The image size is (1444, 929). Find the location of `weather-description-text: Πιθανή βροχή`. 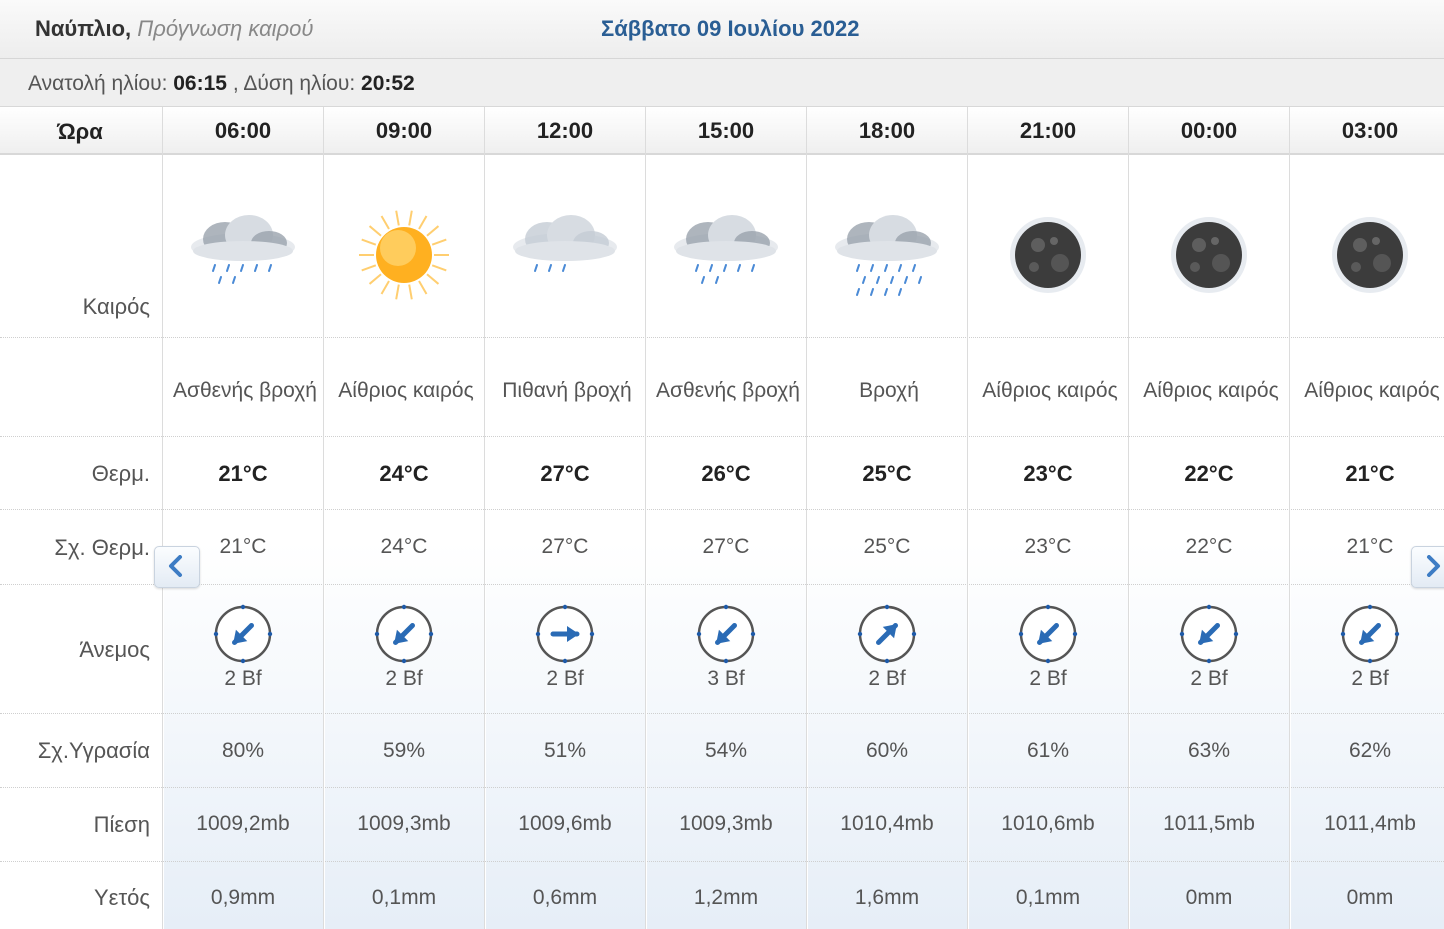

weather-description-text: Πιθανή βροχή is located at coordinates (567, 390).